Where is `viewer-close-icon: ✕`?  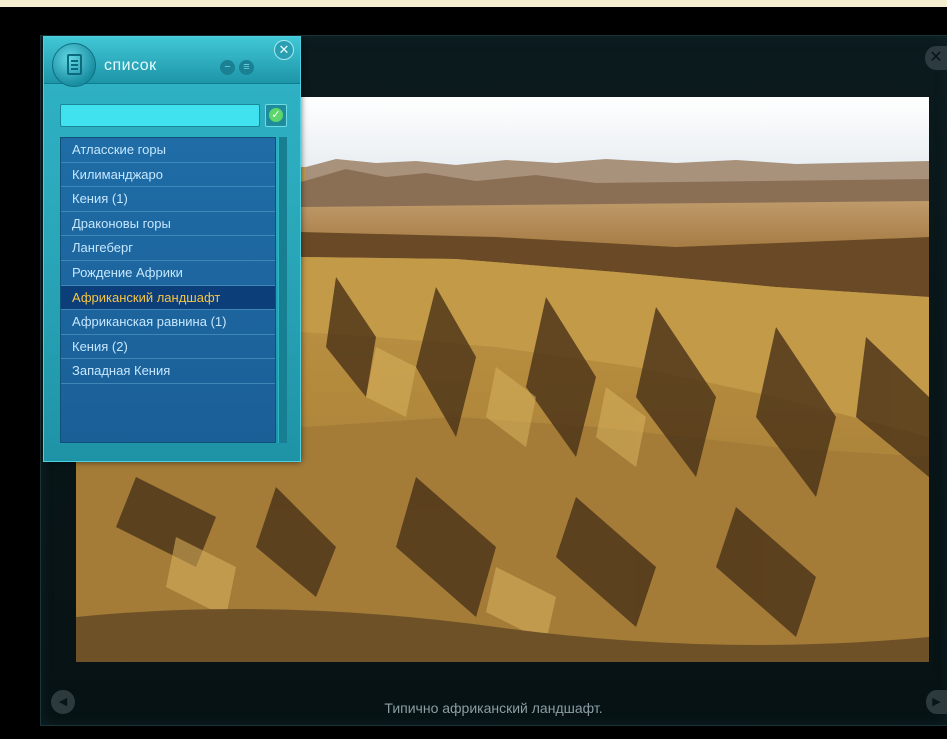 viewer-close-icon: ✕ is located at coordinates (936, 58).